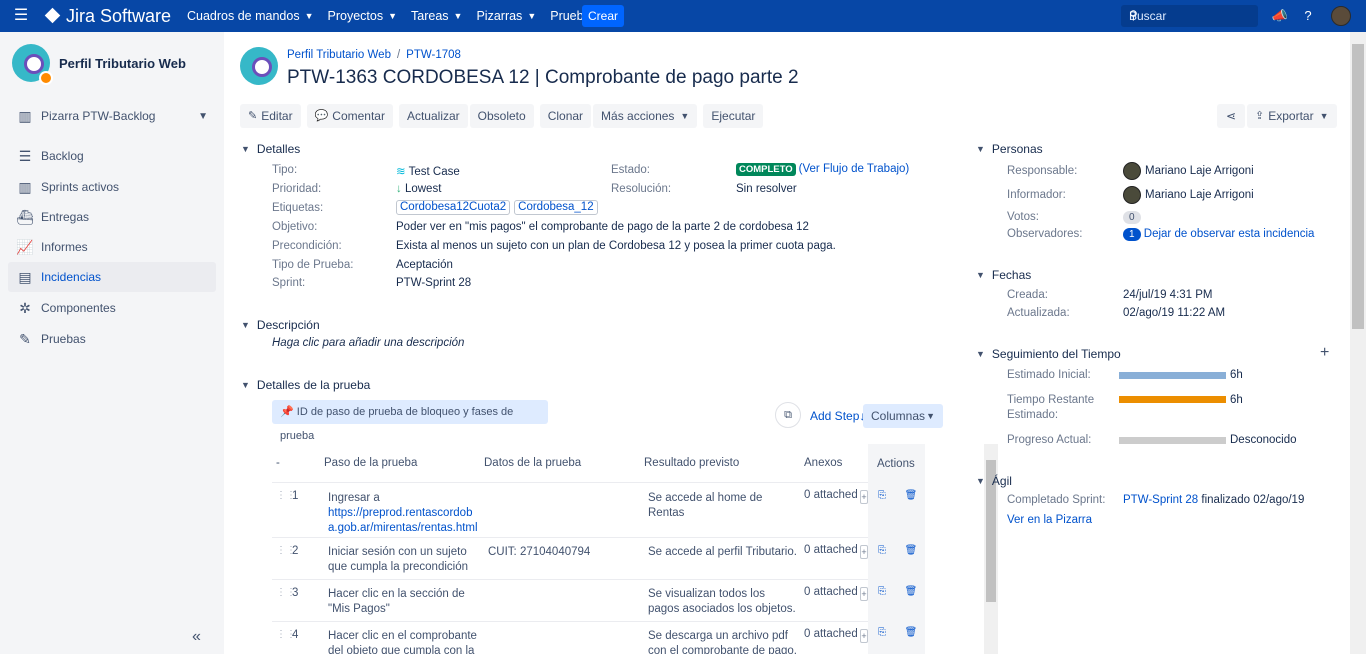 This screenshot has height=654, width=1366. What do you see at coordinates (1229, 234) in the screenshot?
I see `unwatch-link: Dejar de observar esta incidencia` at bounding box center [1229, 234].